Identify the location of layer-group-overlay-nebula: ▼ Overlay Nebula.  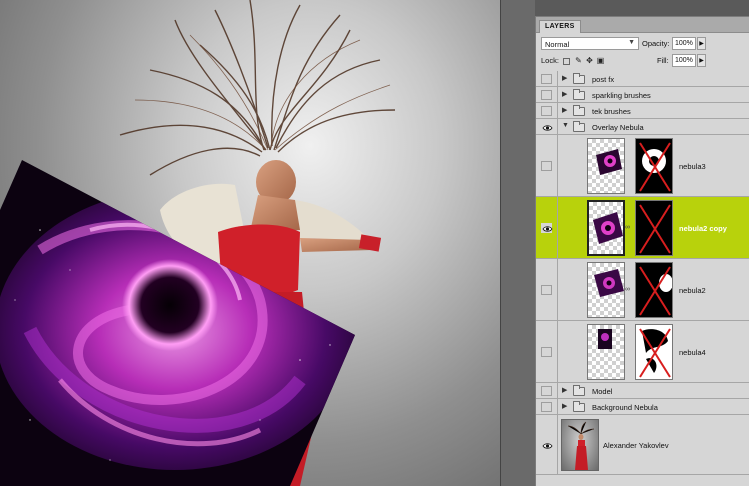
(642, 127).